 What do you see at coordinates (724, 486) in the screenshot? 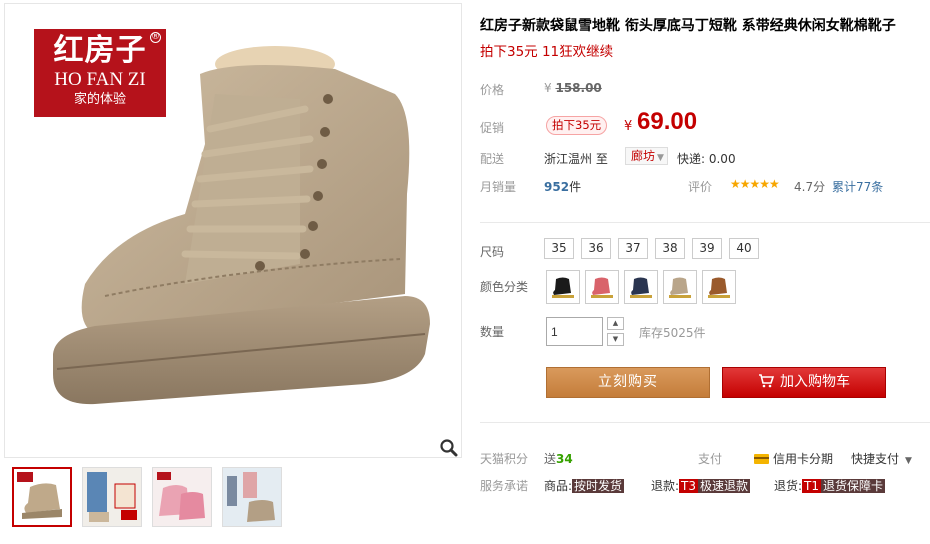
I see `service-tag: 极速退款` at bounding box center [724, 486].